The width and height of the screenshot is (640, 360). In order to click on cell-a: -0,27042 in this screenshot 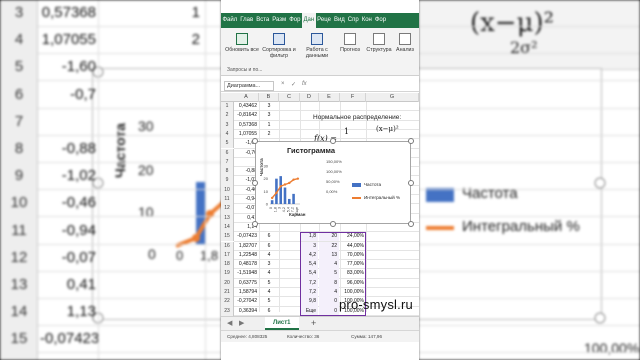, I will do `click(246, 301)`.